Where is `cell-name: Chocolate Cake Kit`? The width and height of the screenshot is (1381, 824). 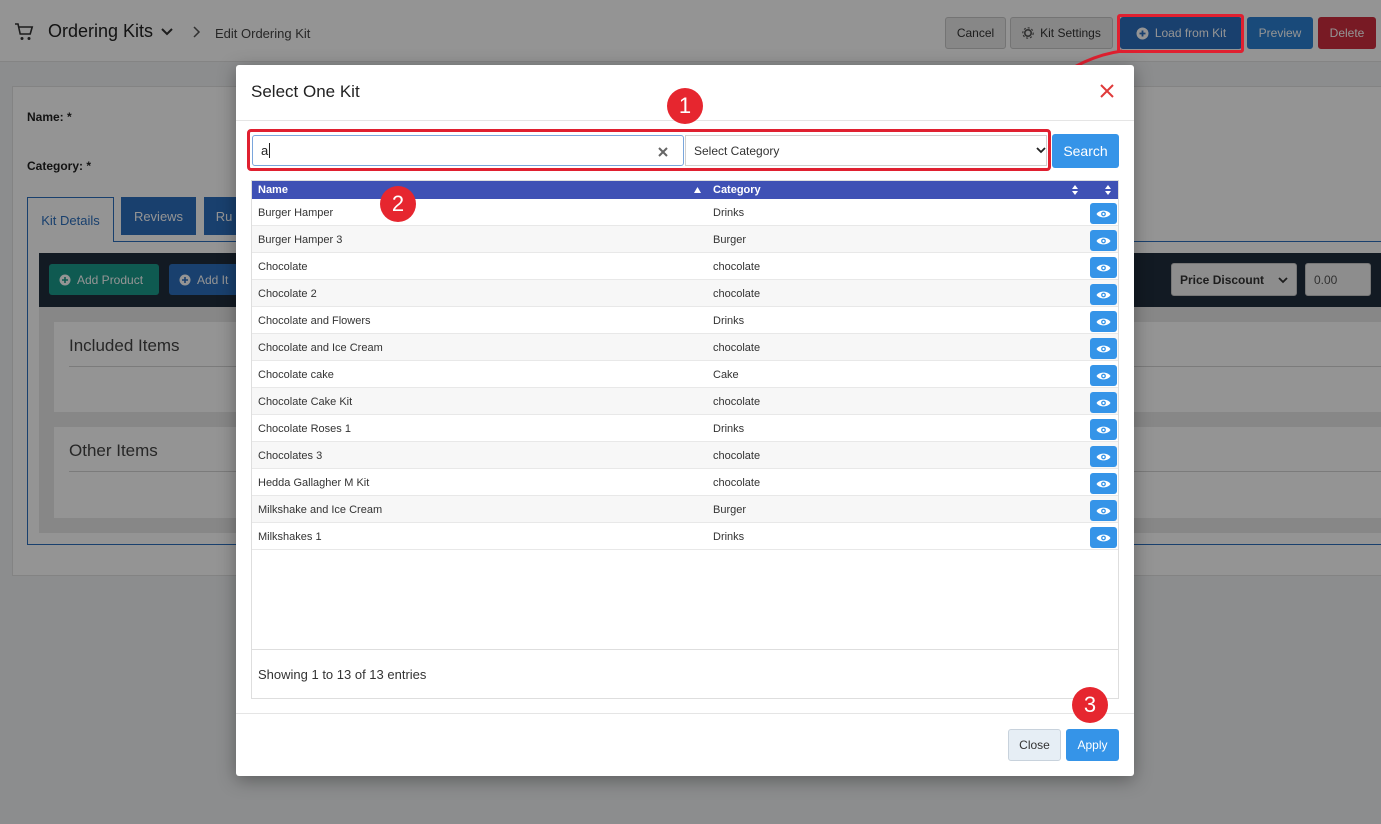 cell-name: Chocolate Cake Kit is located at coordinates (305, 402).